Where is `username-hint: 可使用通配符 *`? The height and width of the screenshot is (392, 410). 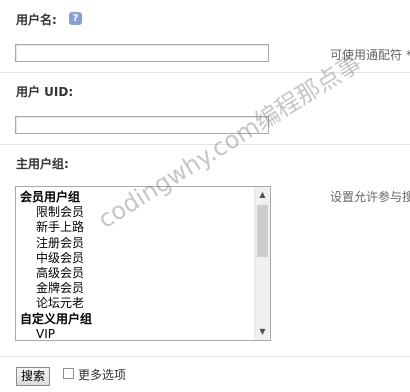 username-hint: 可使用通配符 * is located at coordinates (370, 55).